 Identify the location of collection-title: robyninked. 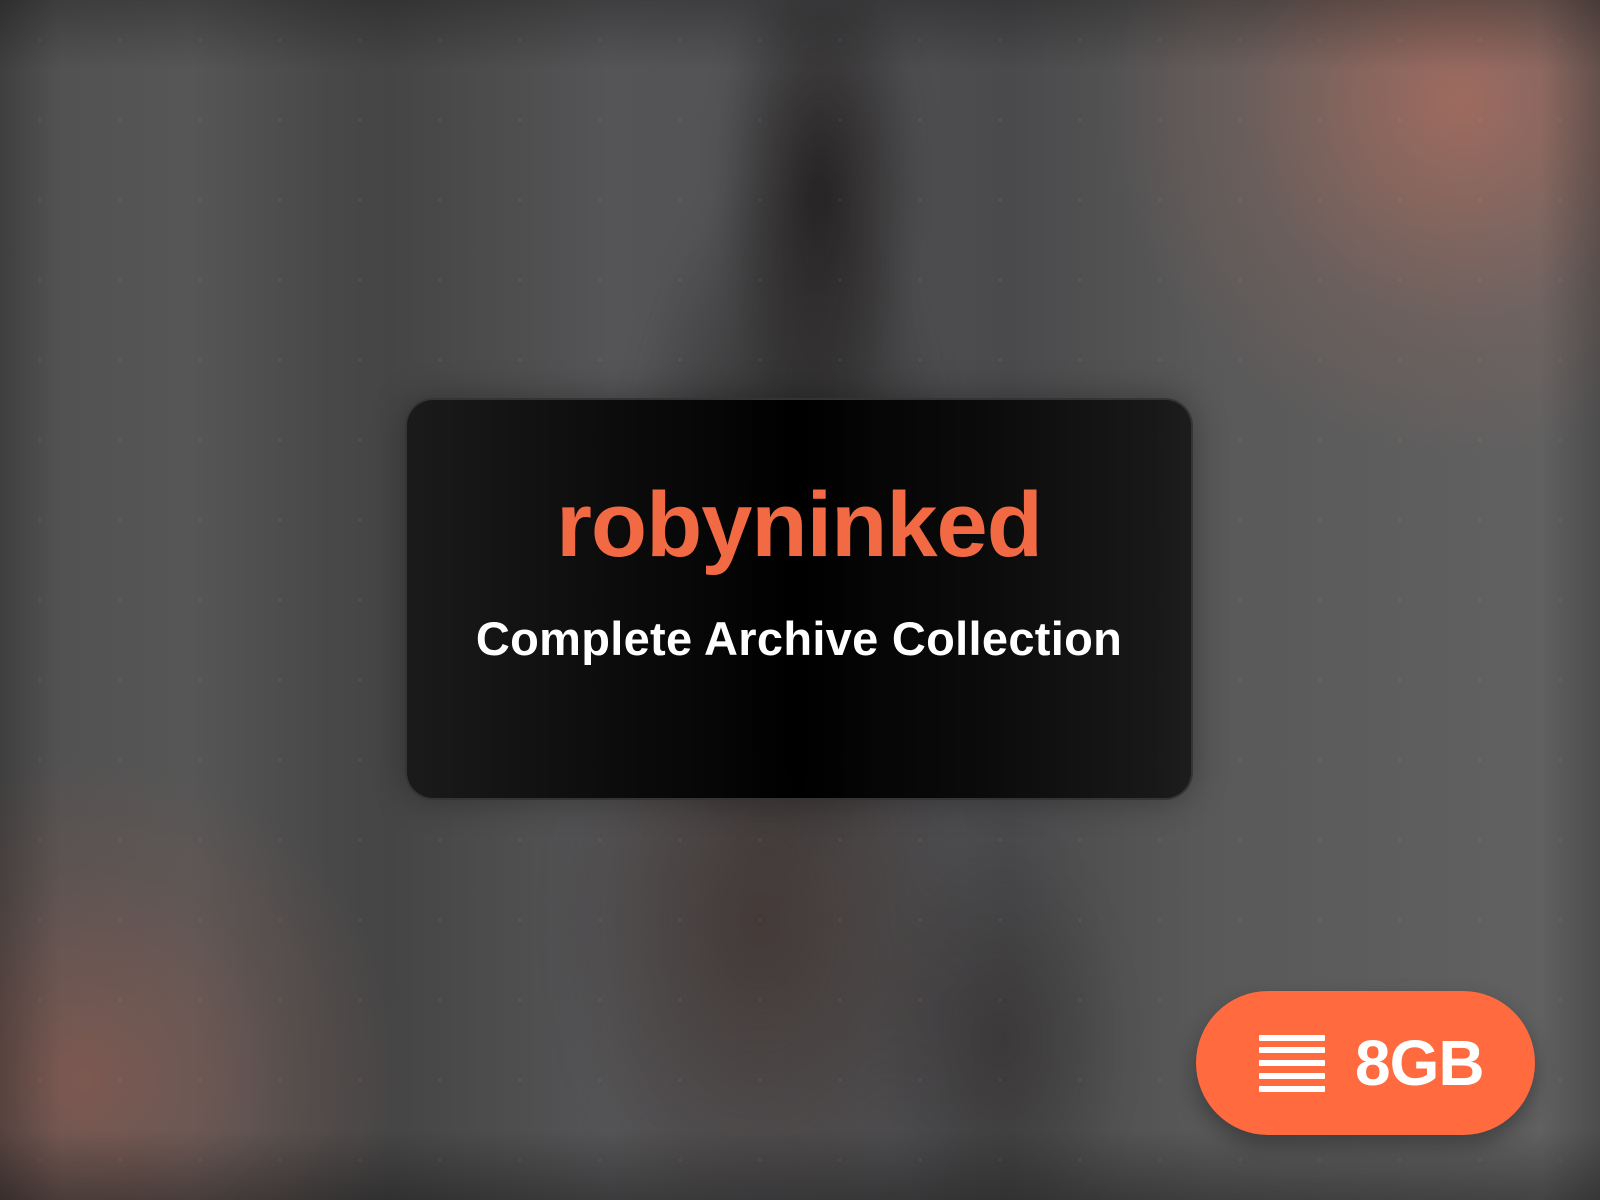
(799, 525).